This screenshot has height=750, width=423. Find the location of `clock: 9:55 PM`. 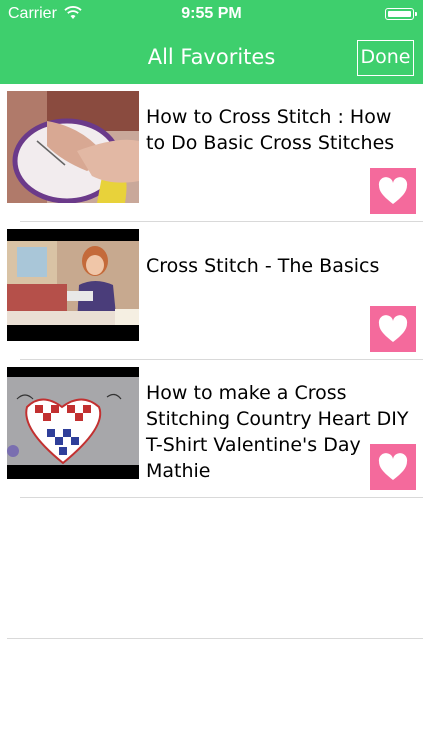

clock: 9:55 PM is located at coordinates (211, 13).